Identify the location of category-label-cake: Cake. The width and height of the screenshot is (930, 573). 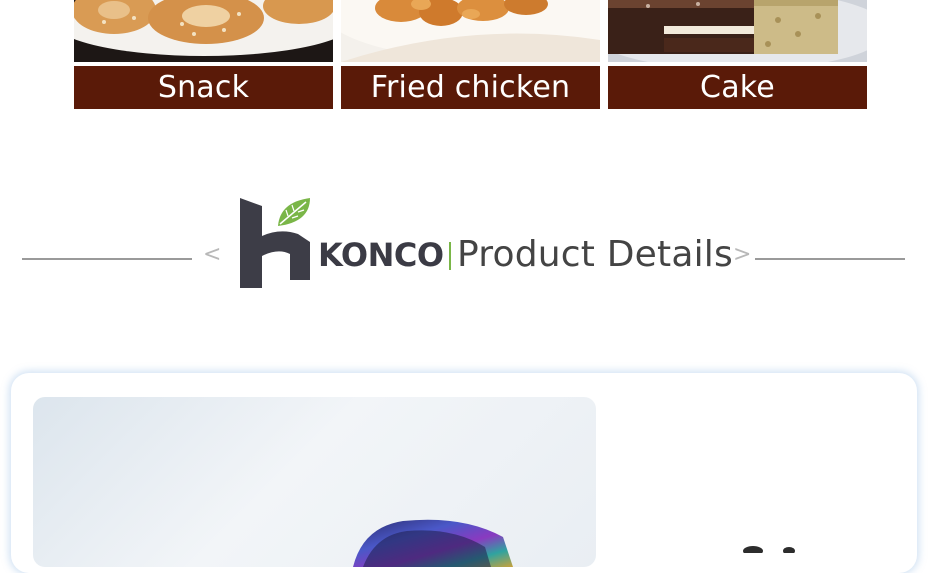
(737, 87).